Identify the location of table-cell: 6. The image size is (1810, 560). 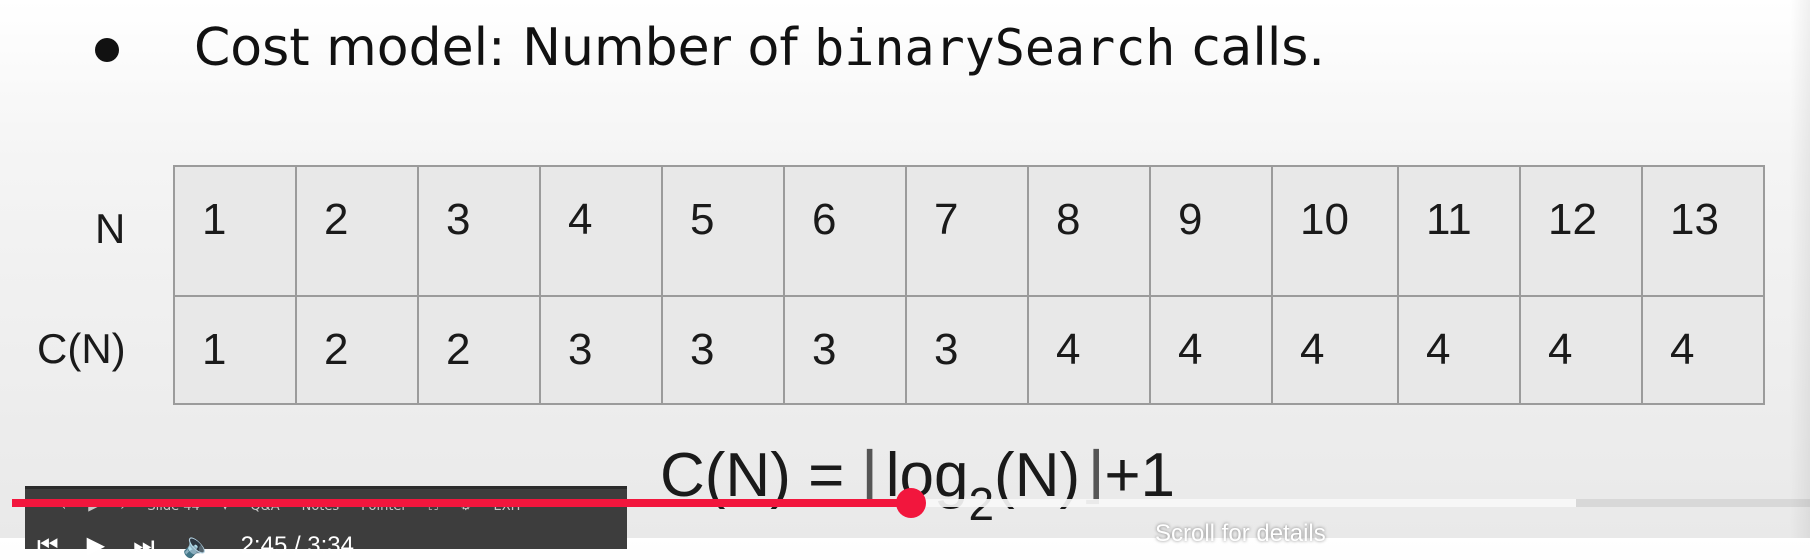
(845, 231).